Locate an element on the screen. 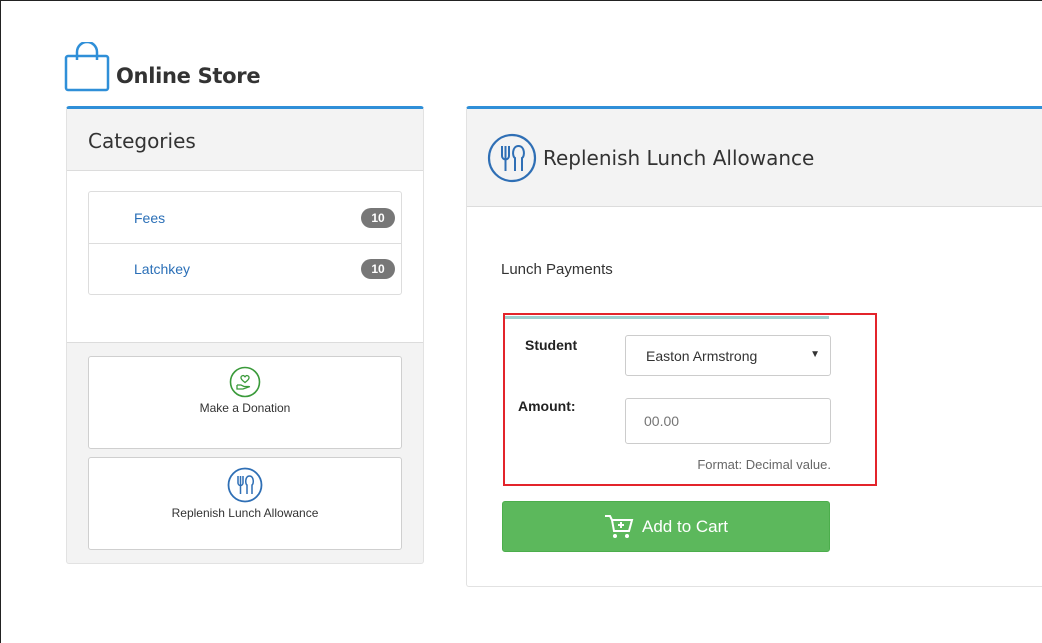  caret-down-icon: ▼ is located at coordinates (815, 354).